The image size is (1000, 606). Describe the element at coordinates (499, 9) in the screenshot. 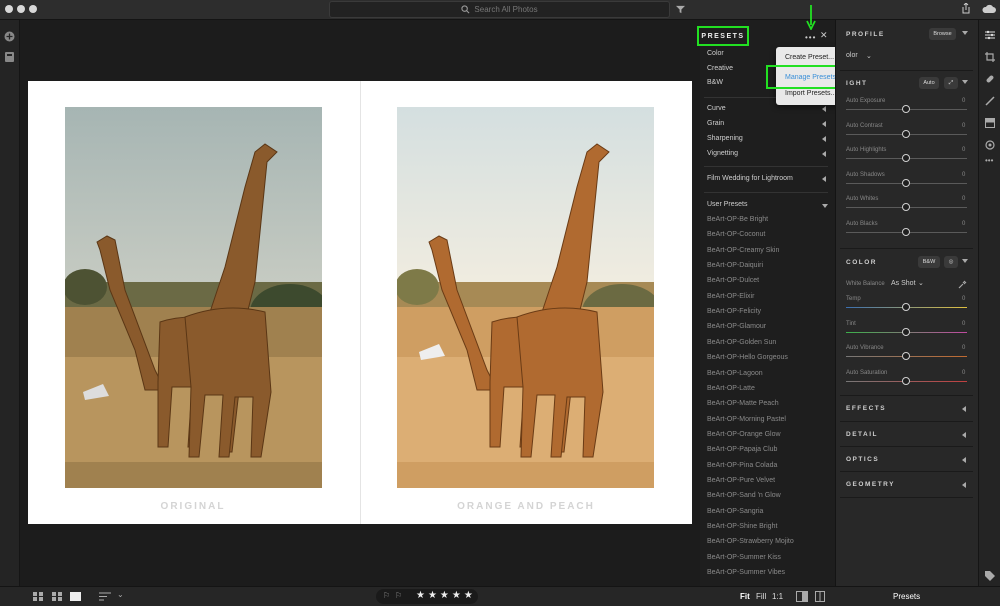

I see `search-field: Search All Photos` at that location.